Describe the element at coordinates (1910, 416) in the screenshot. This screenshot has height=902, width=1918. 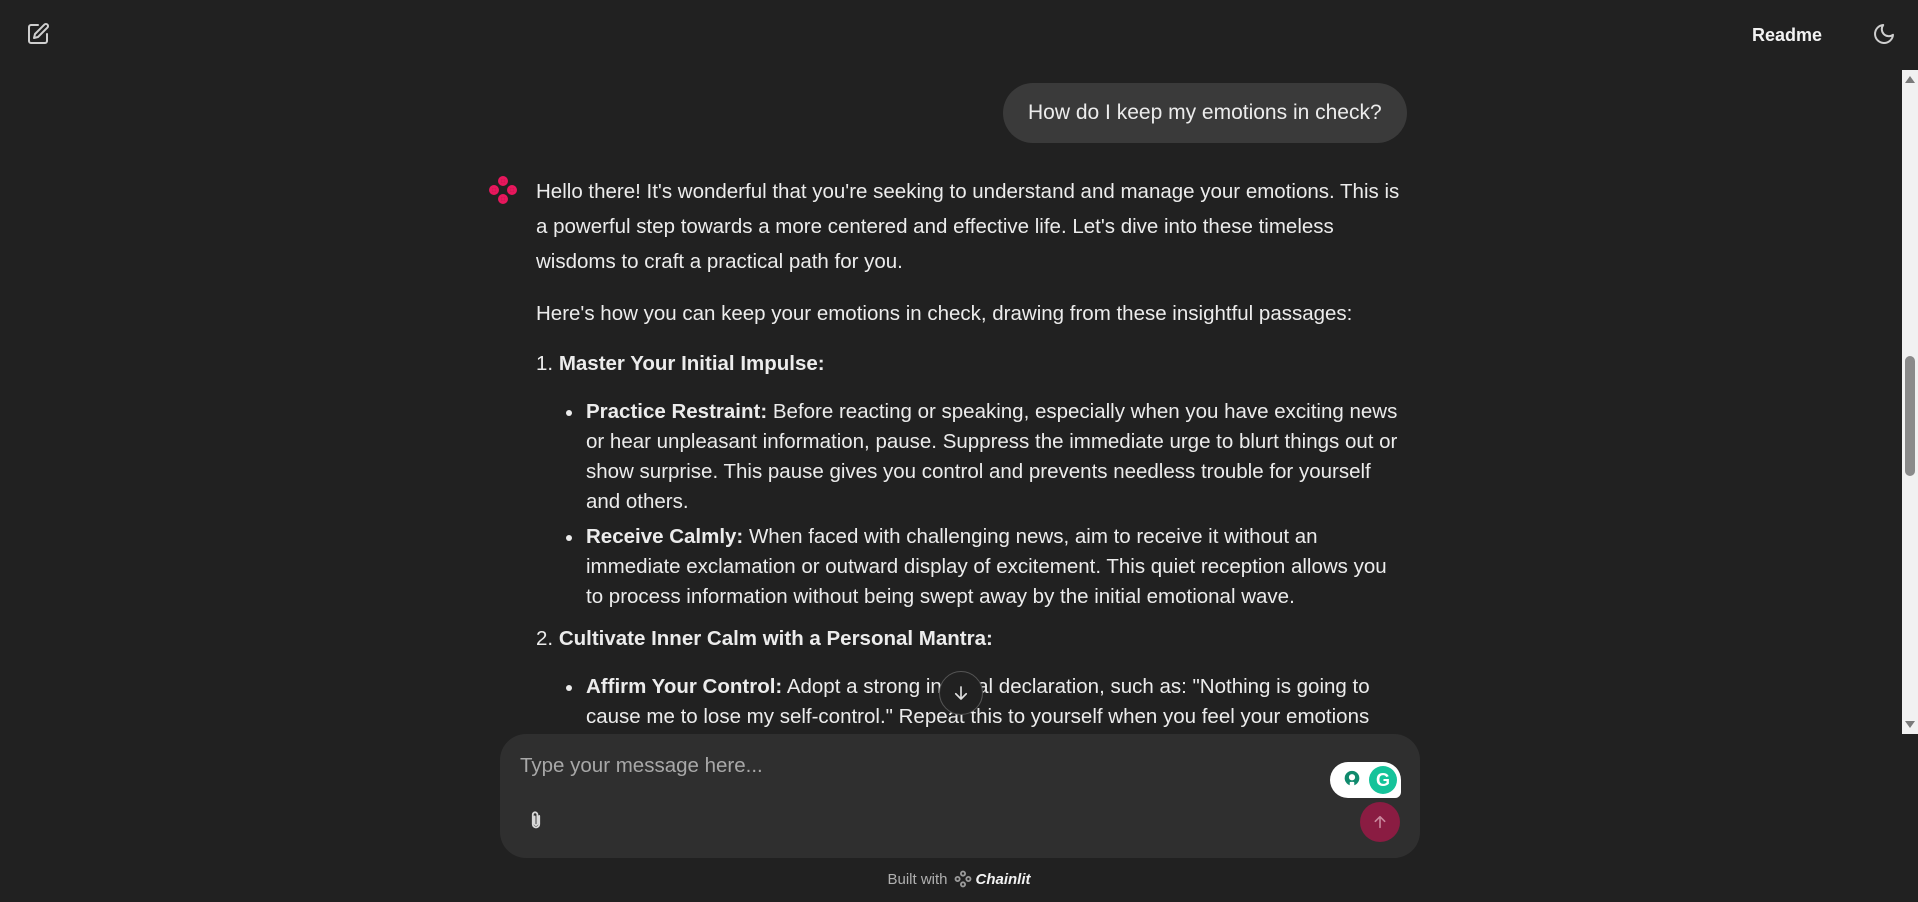
I see `scrollbar-thumb` at that location.